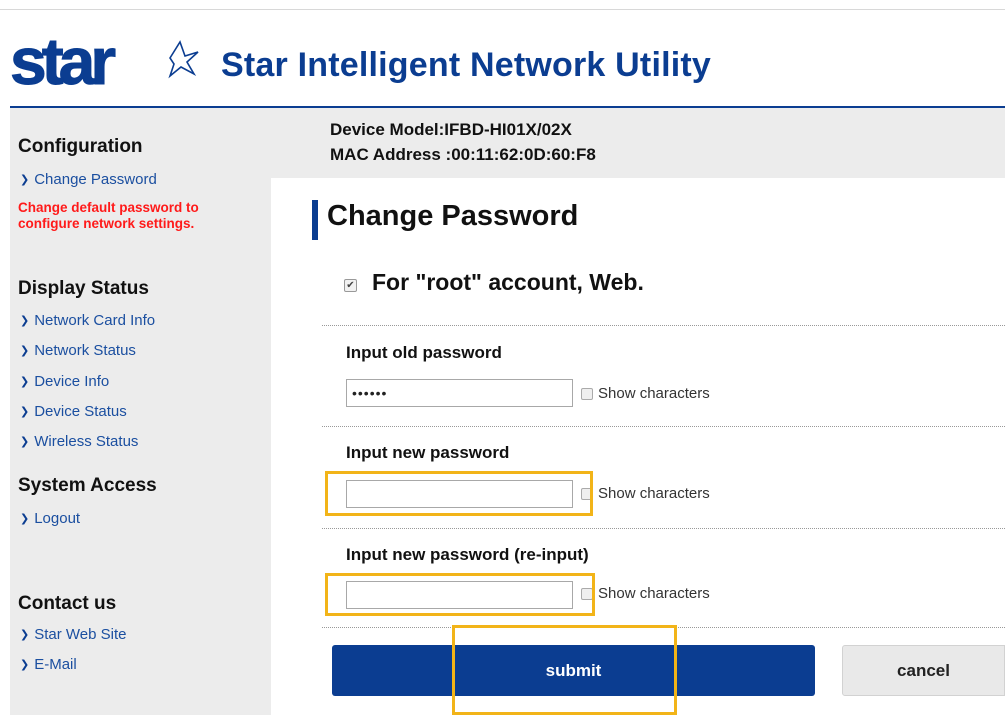 The height and width of the screenshot is (715, 1005). I want to click on app-title: Star Intelligent Network Utility, so click(466, 65).